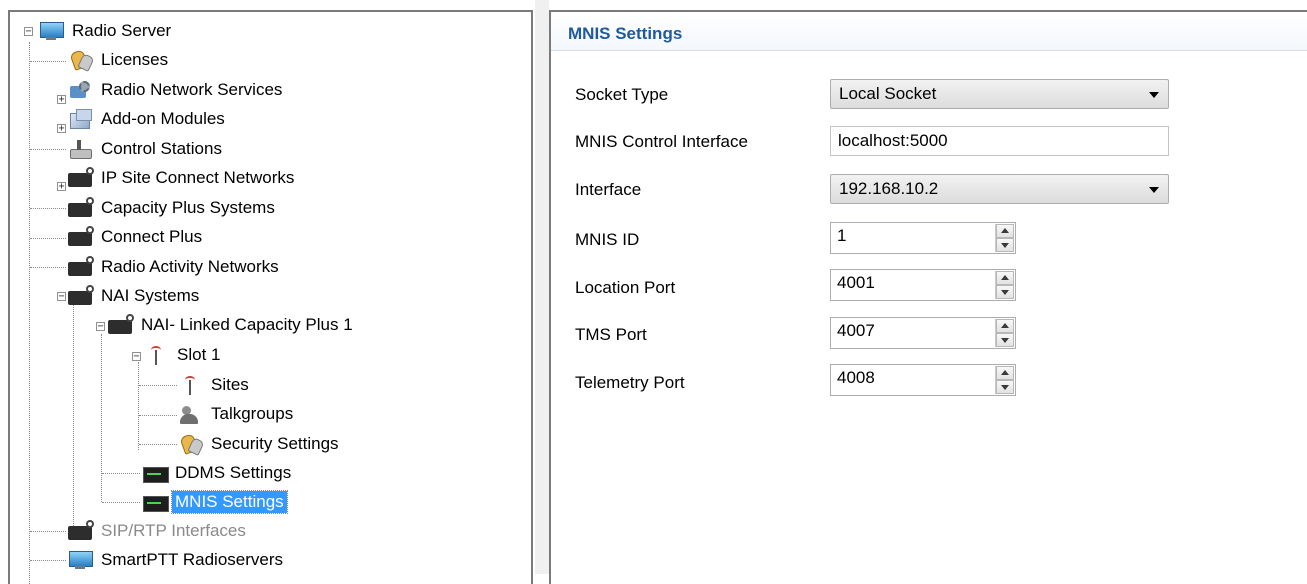  What do you see at coordinates (888, 93) in the screenshot?
I see `socket-type-value: Local Socket` at bounding box center [888, 93].